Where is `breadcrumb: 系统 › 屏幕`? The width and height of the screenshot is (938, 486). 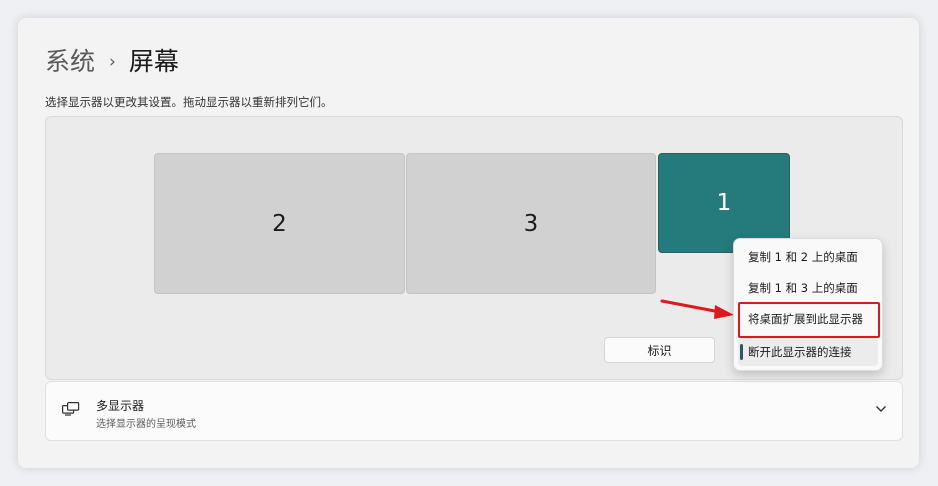 breadcrumb: 系统 › 屏幕 is located at coordinates (112, 62).